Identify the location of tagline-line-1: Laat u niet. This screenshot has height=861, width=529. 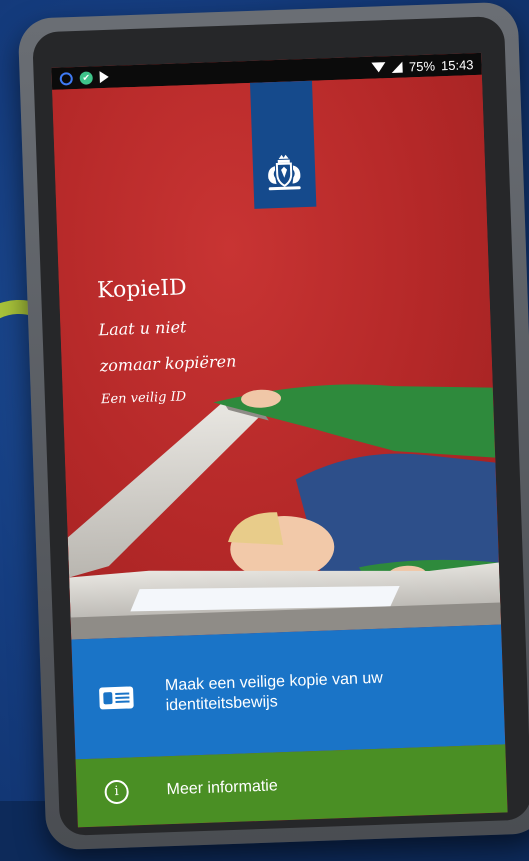
(142, 328).